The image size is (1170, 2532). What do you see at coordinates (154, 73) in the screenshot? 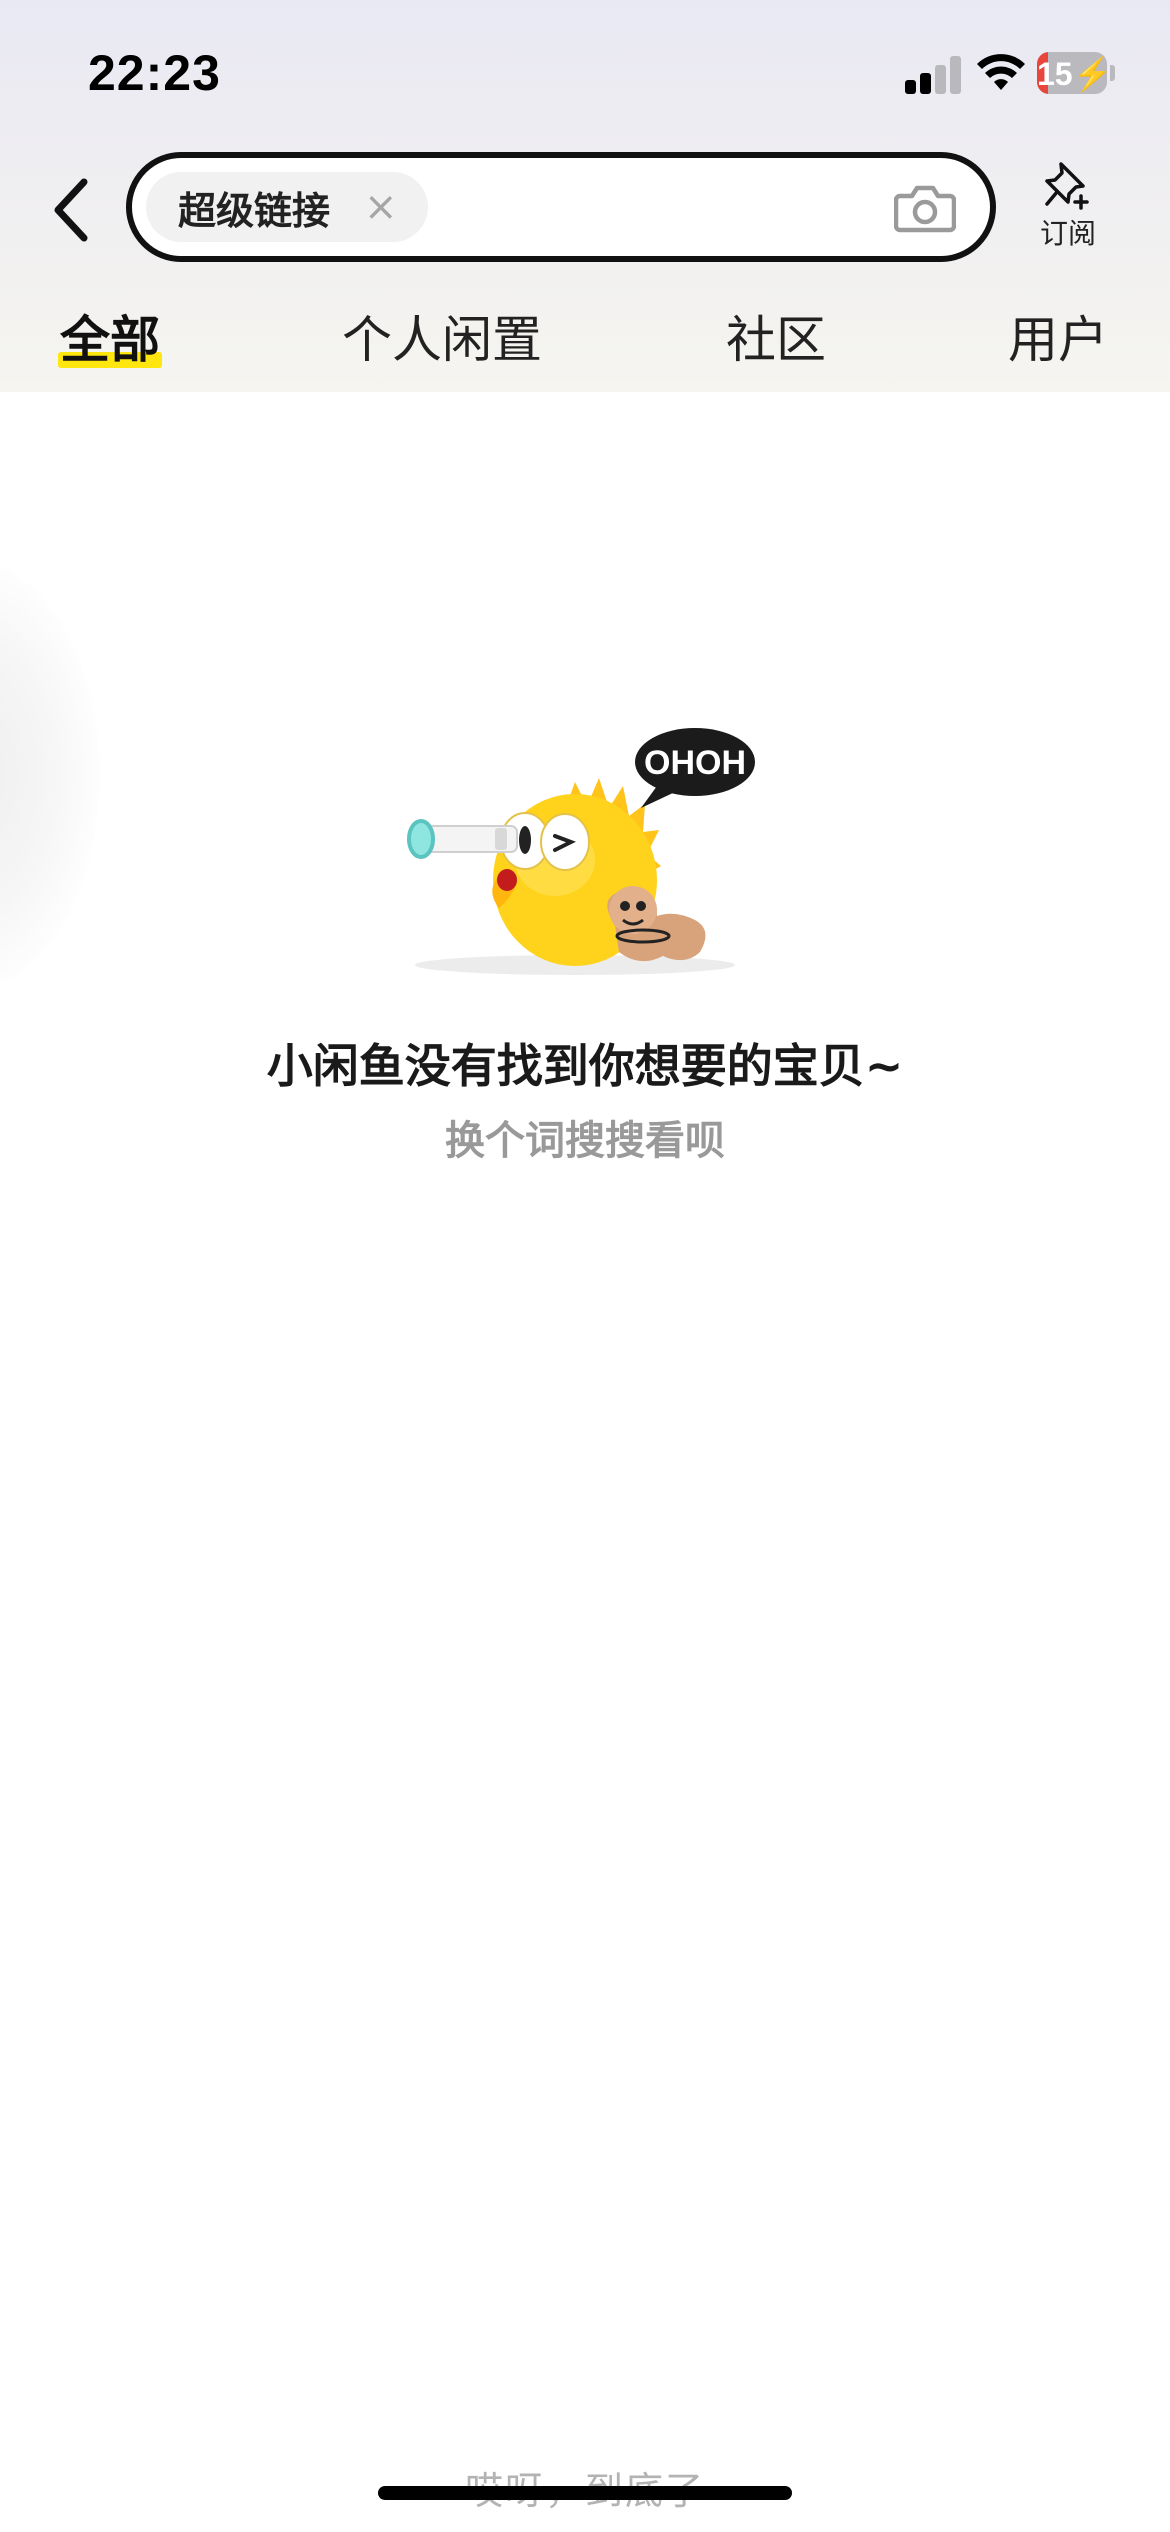
I see `status-time: 22:23` at bounding box center [154, 73].